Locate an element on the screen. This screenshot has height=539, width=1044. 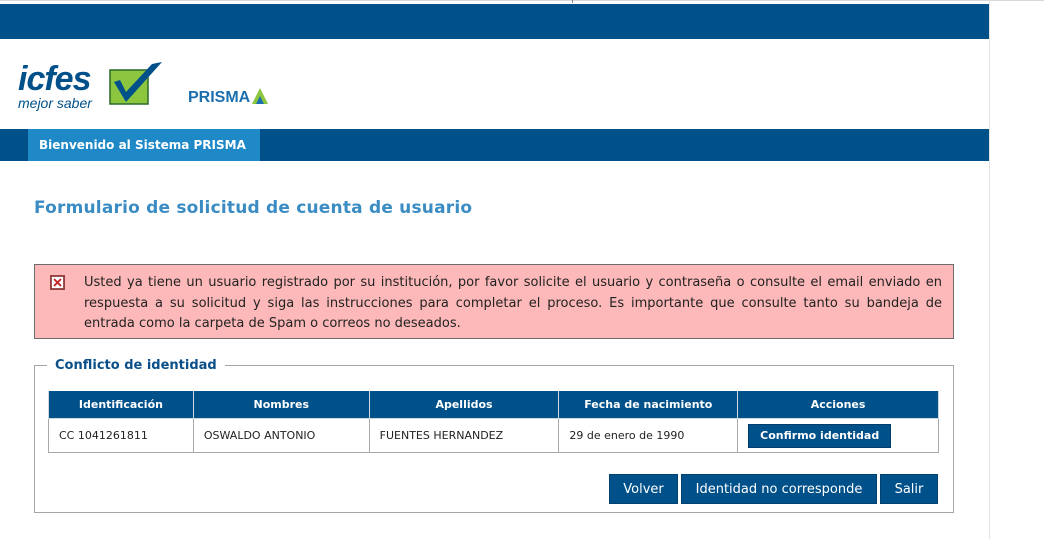
page-right-border is located at coordinates (989, 269).